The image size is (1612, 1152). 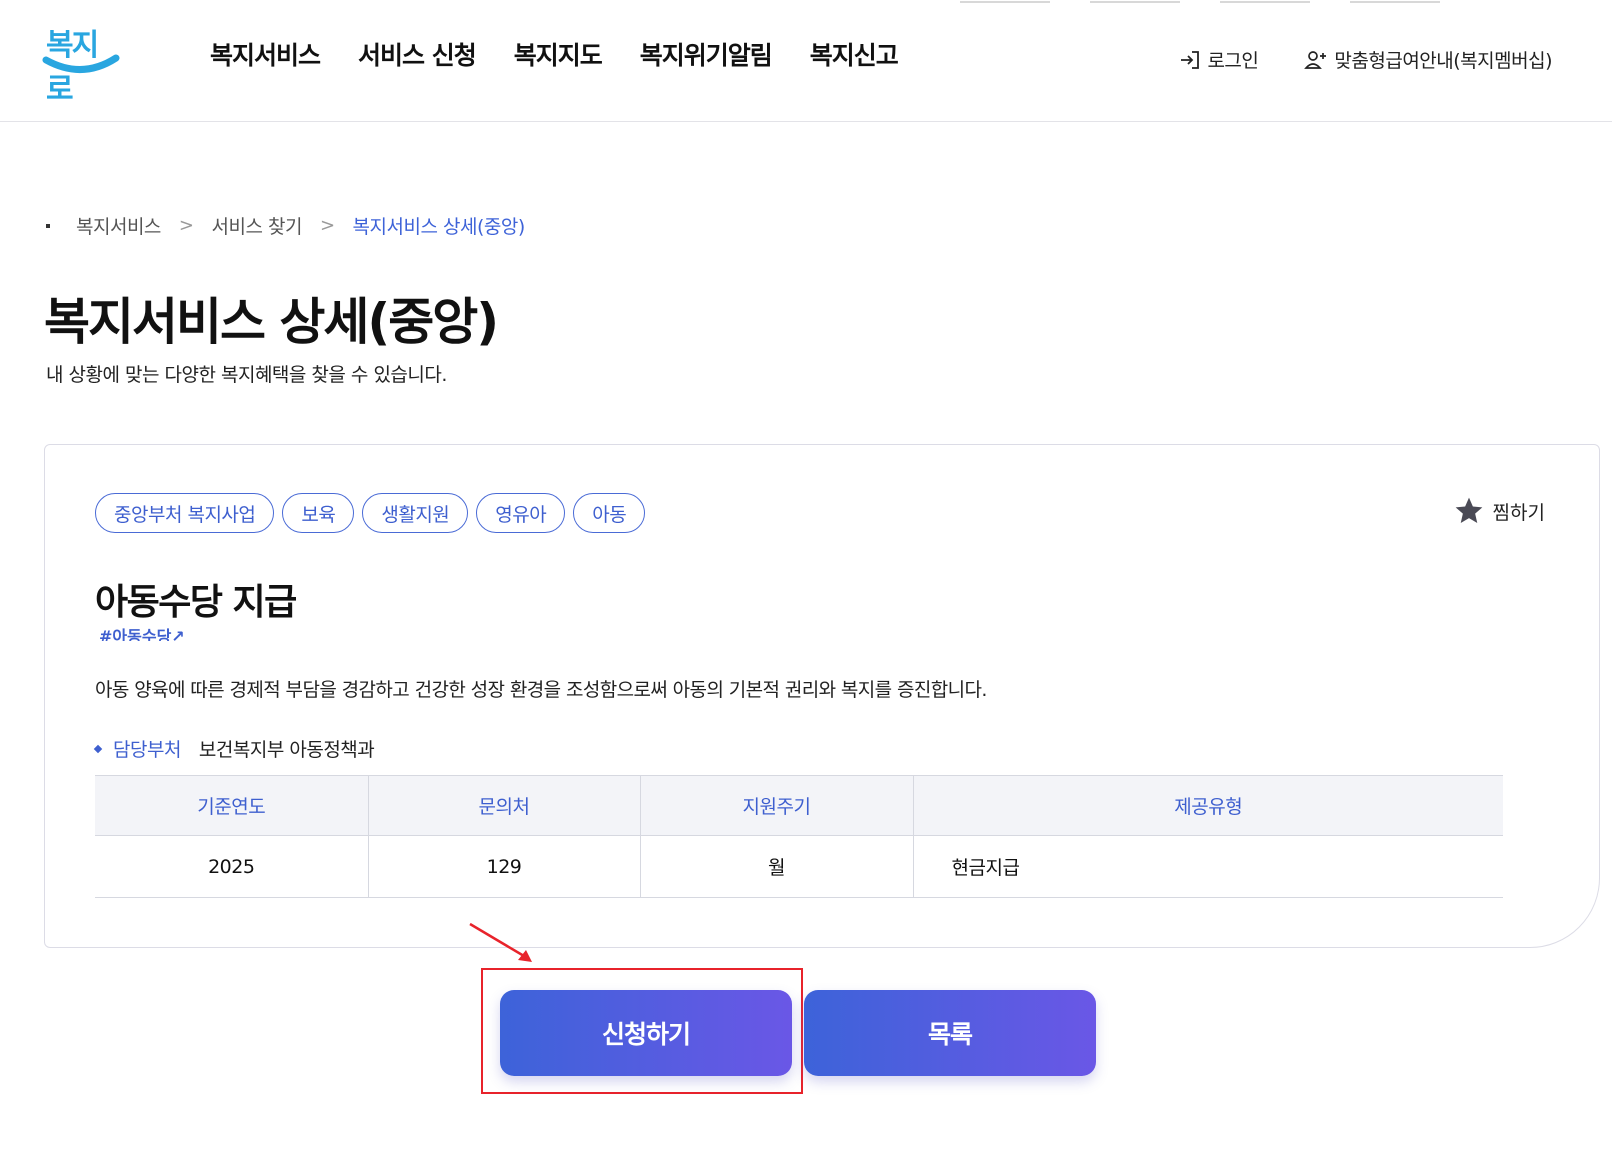 I want to click on page-title: 복지서비스 상세(중앙), so click(x=271, y=322).